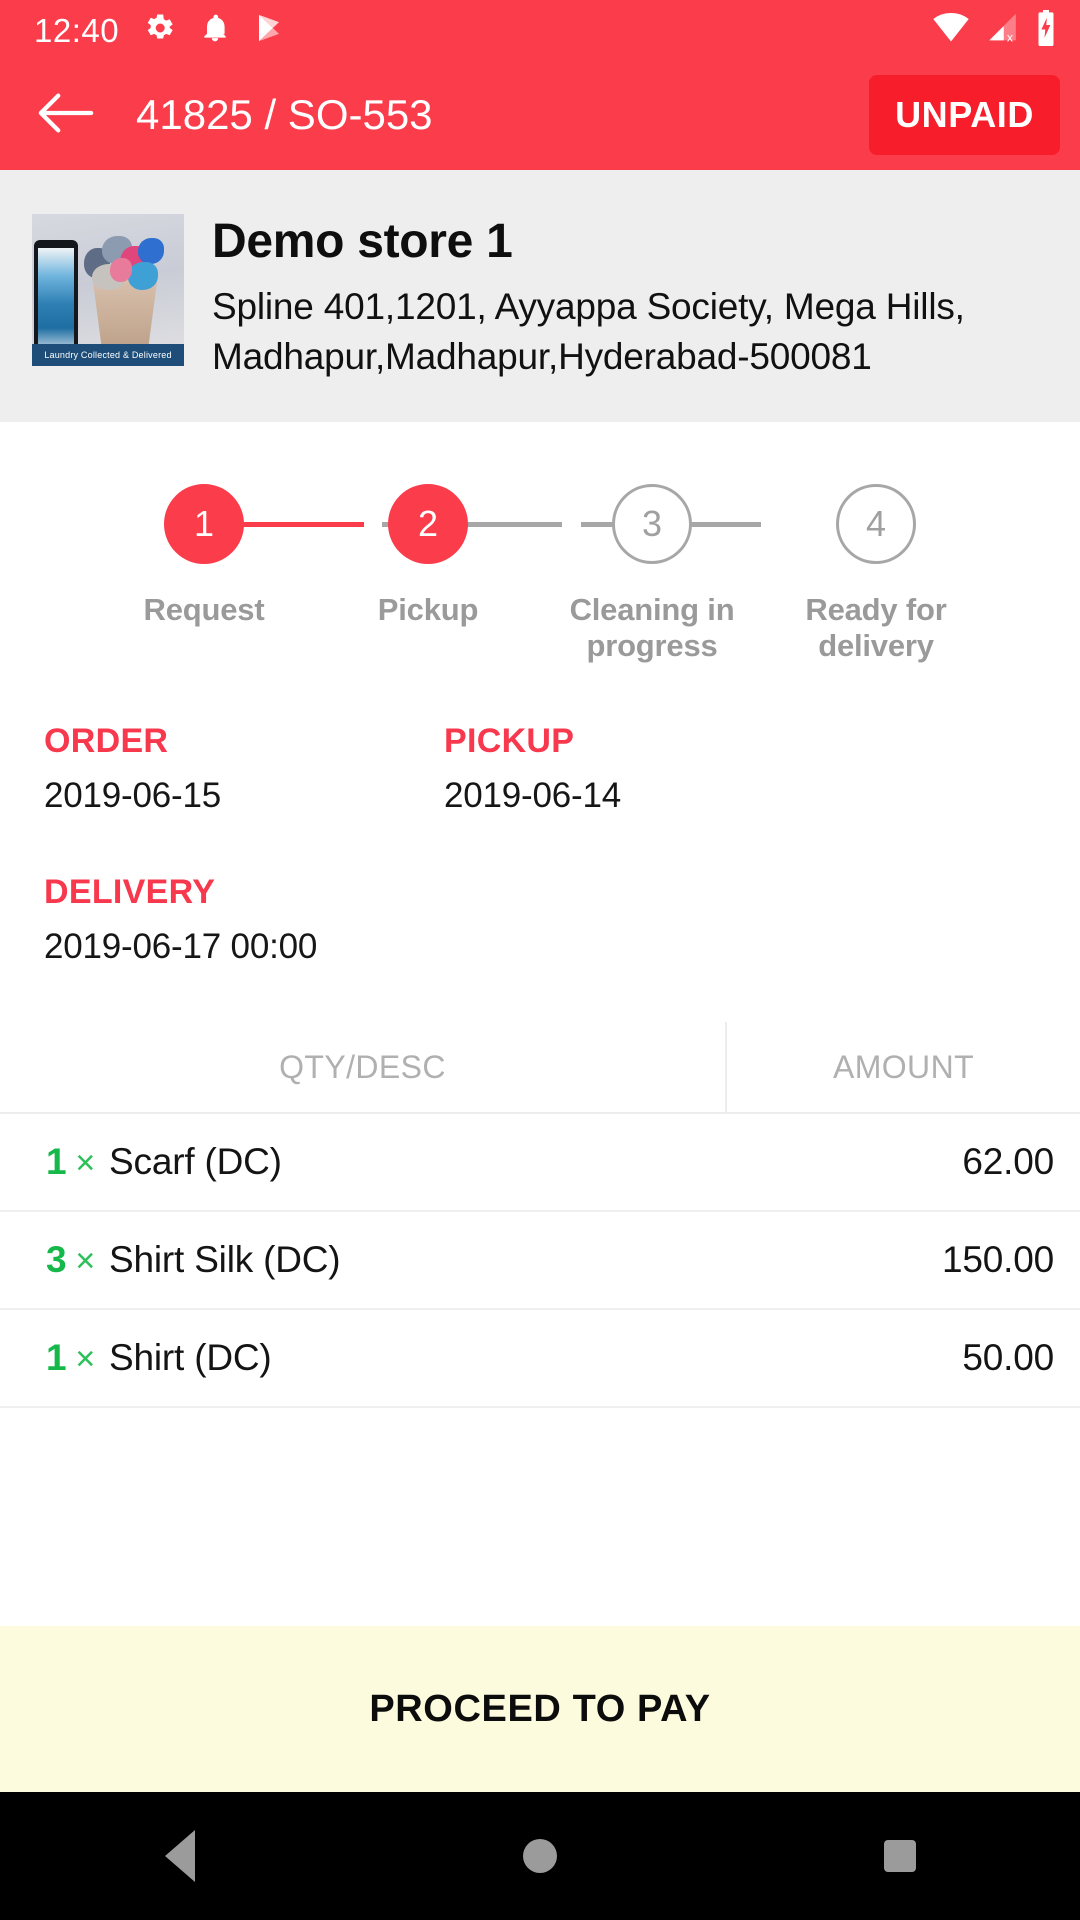 The image size is (1080, 1920). I want to click on status-bar: 12:40 x, so click(540, 30).